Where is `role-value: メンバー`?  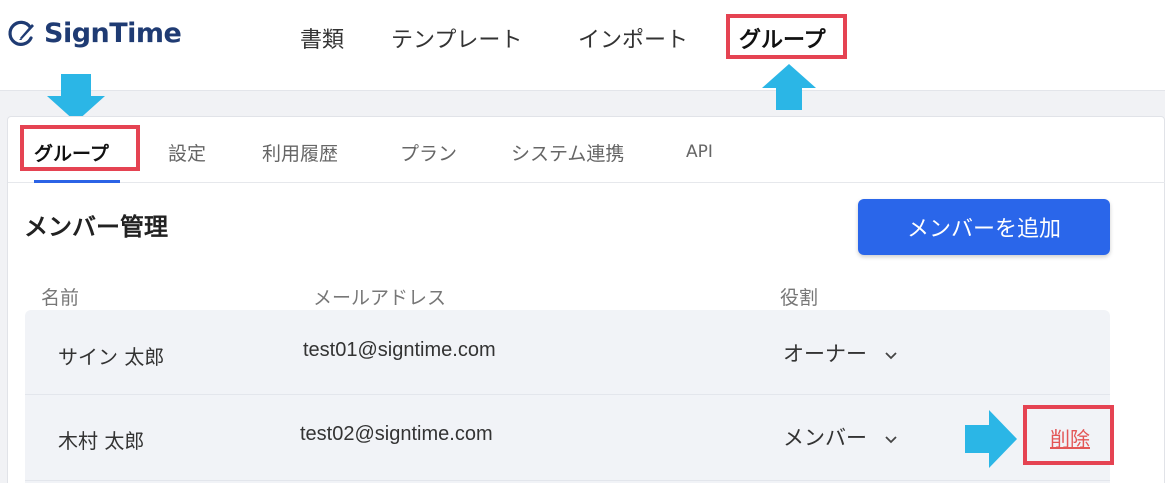 role-value: メンバー is located at coordinates (825, 438).